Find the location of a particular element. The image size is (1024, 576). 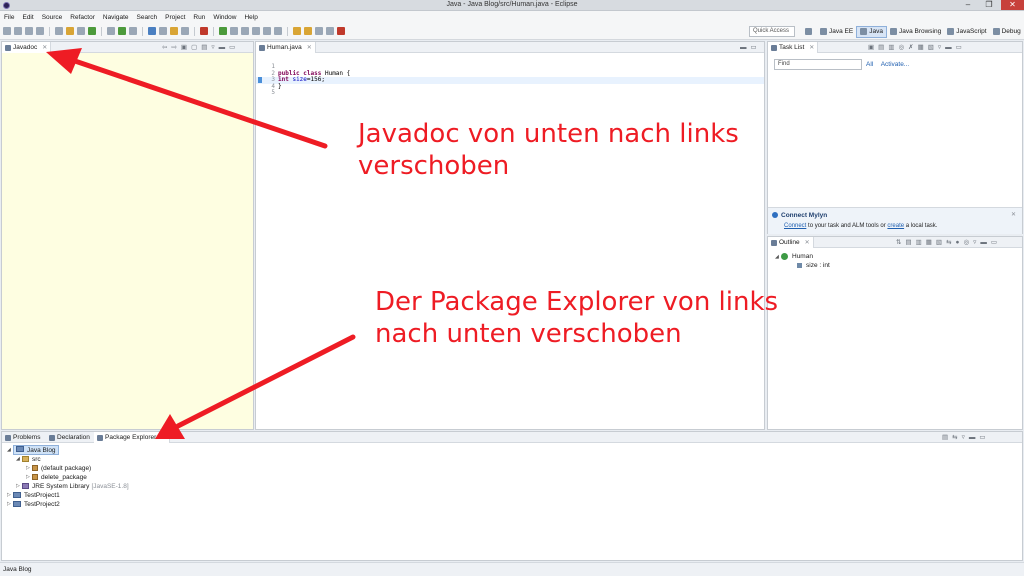

mark-occurrences-icon is located at coordinates (204, 31).